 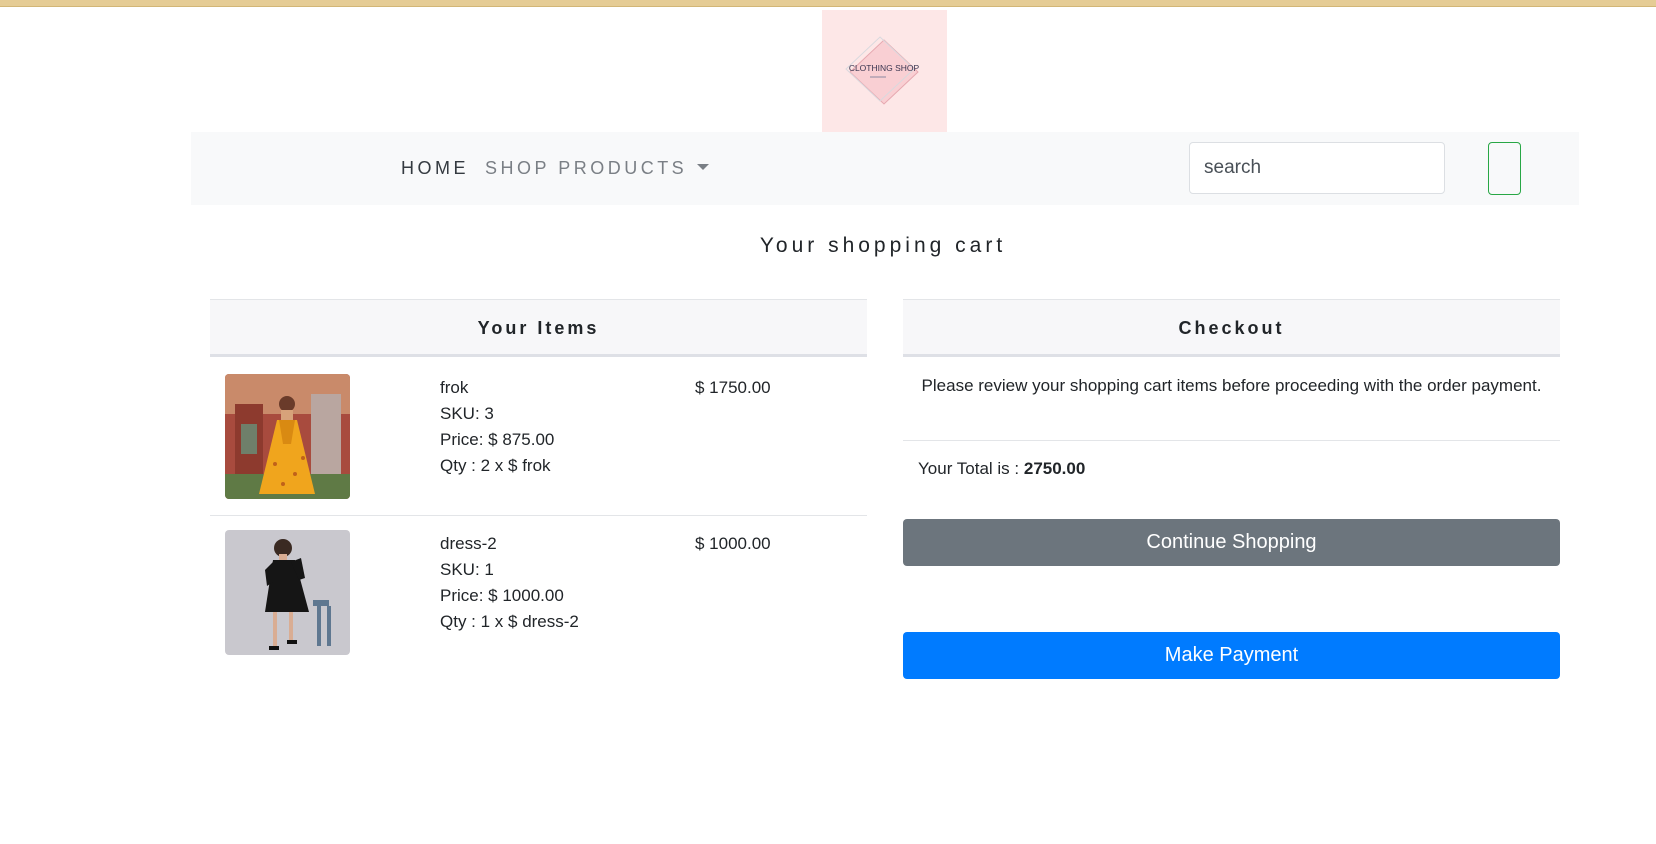 What do you see at coordinates (828, 3) in the screenshot?
I see `browser-top-bar` at bounding box center [828, 3].